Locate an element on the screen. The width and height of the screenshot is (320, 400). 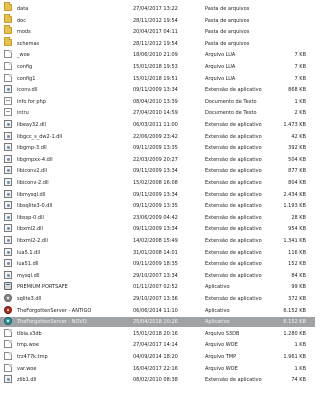
file-name: libgmp-3.dll is located at coordinates (32, 148).